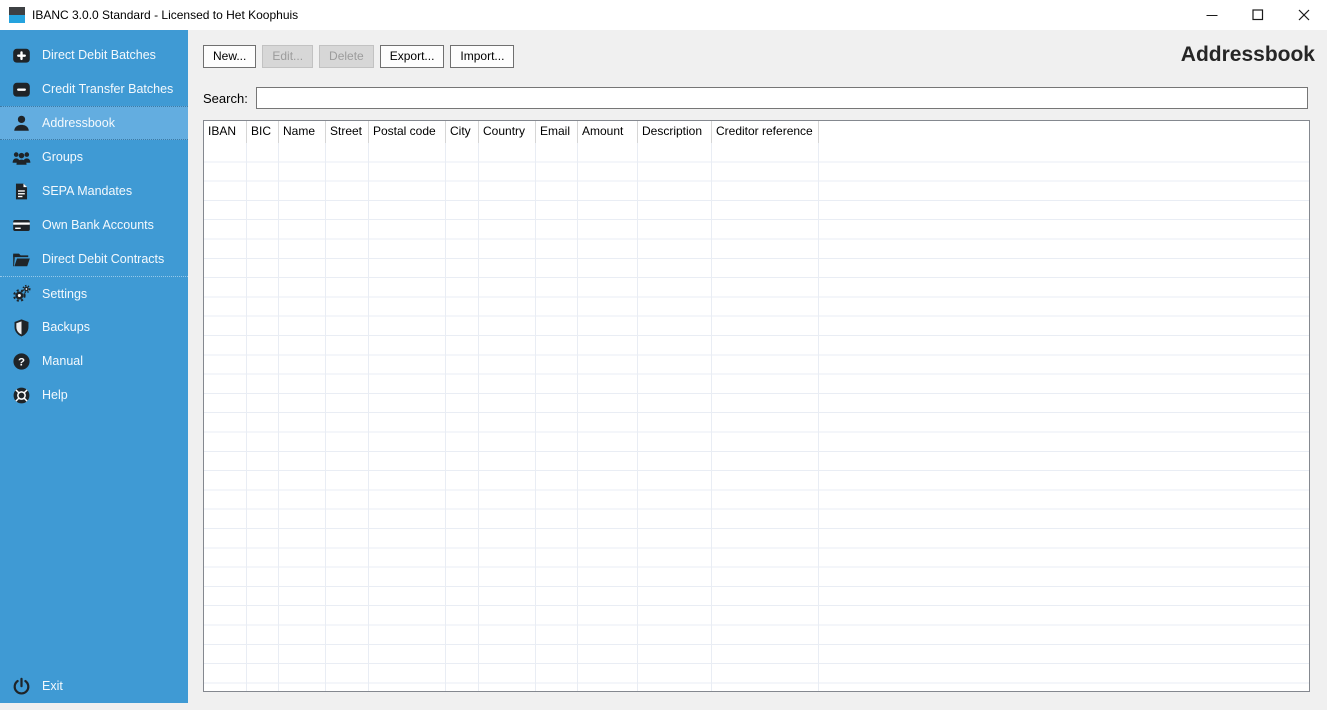 The width and height of the screenshot is (1327, 710). Describe the element at coordinates (765, 132) in the screenshot. I see `column-header-creditor-reference: Creditor reference` at that location.